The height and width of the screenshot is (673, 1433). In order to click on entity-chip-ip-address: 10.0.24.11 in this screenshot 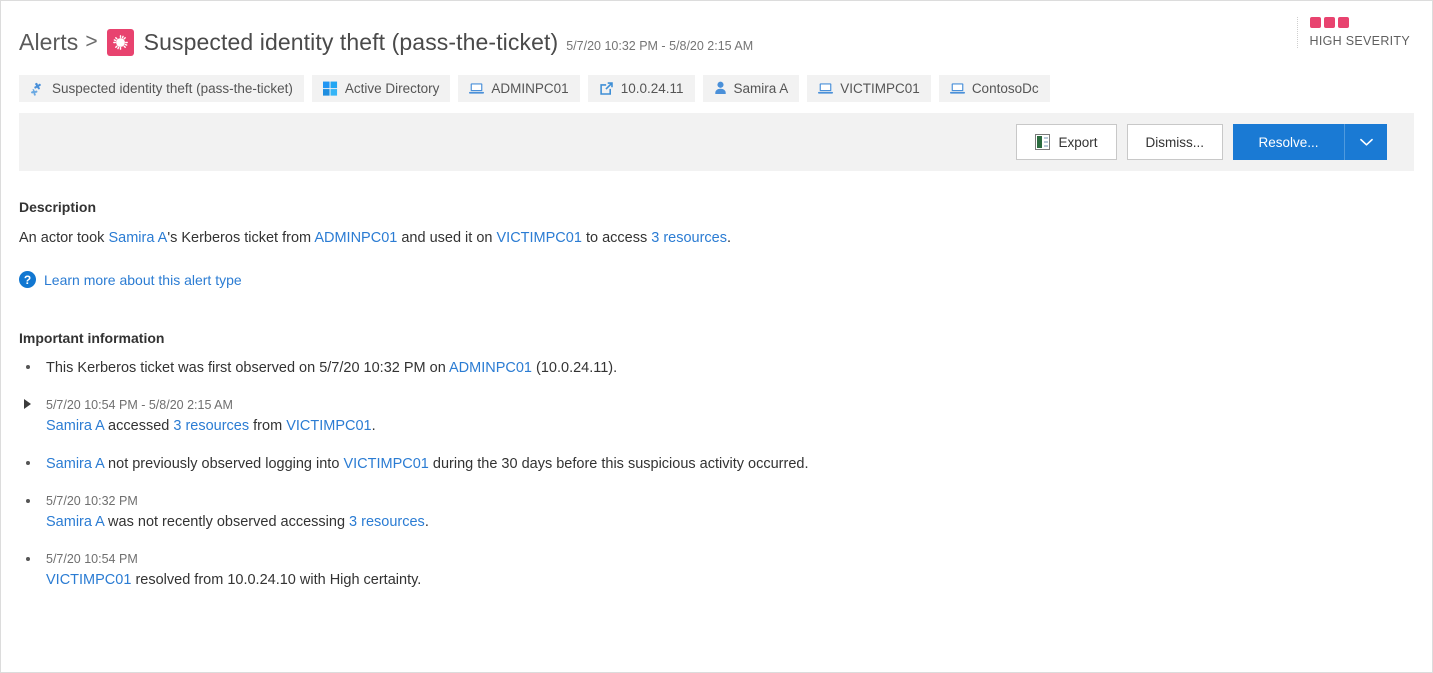, I will do `click(641, 88)`.